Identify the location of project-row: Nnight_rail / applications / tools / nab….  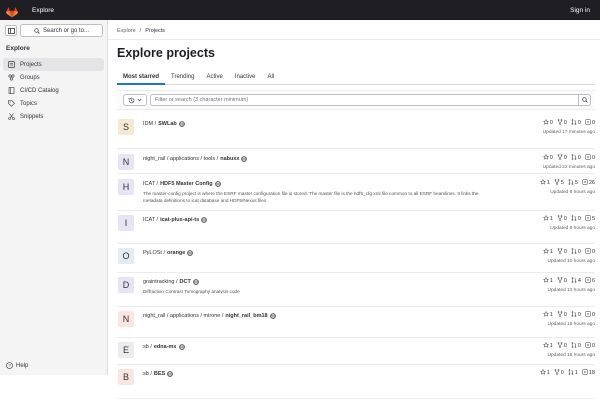
(356, 162).